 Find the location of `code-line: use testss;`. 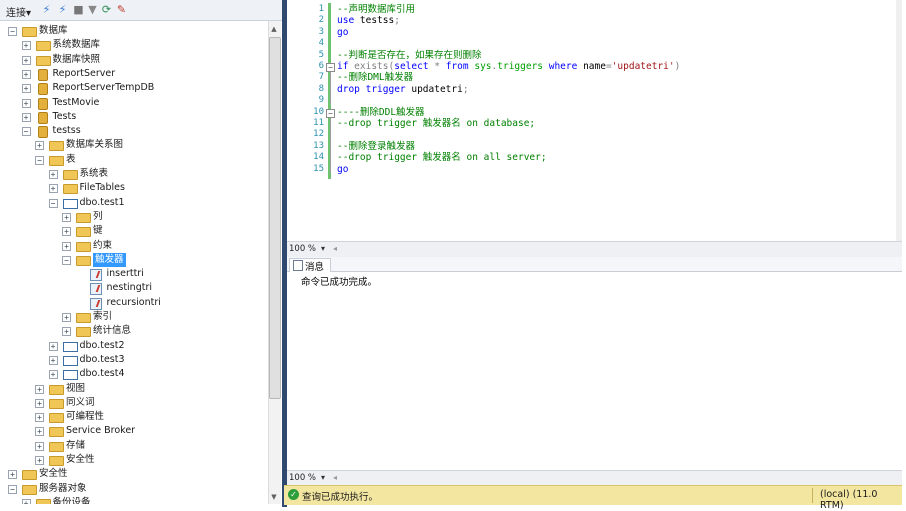

code-line: use testss; is located at coordinates (368, 20).